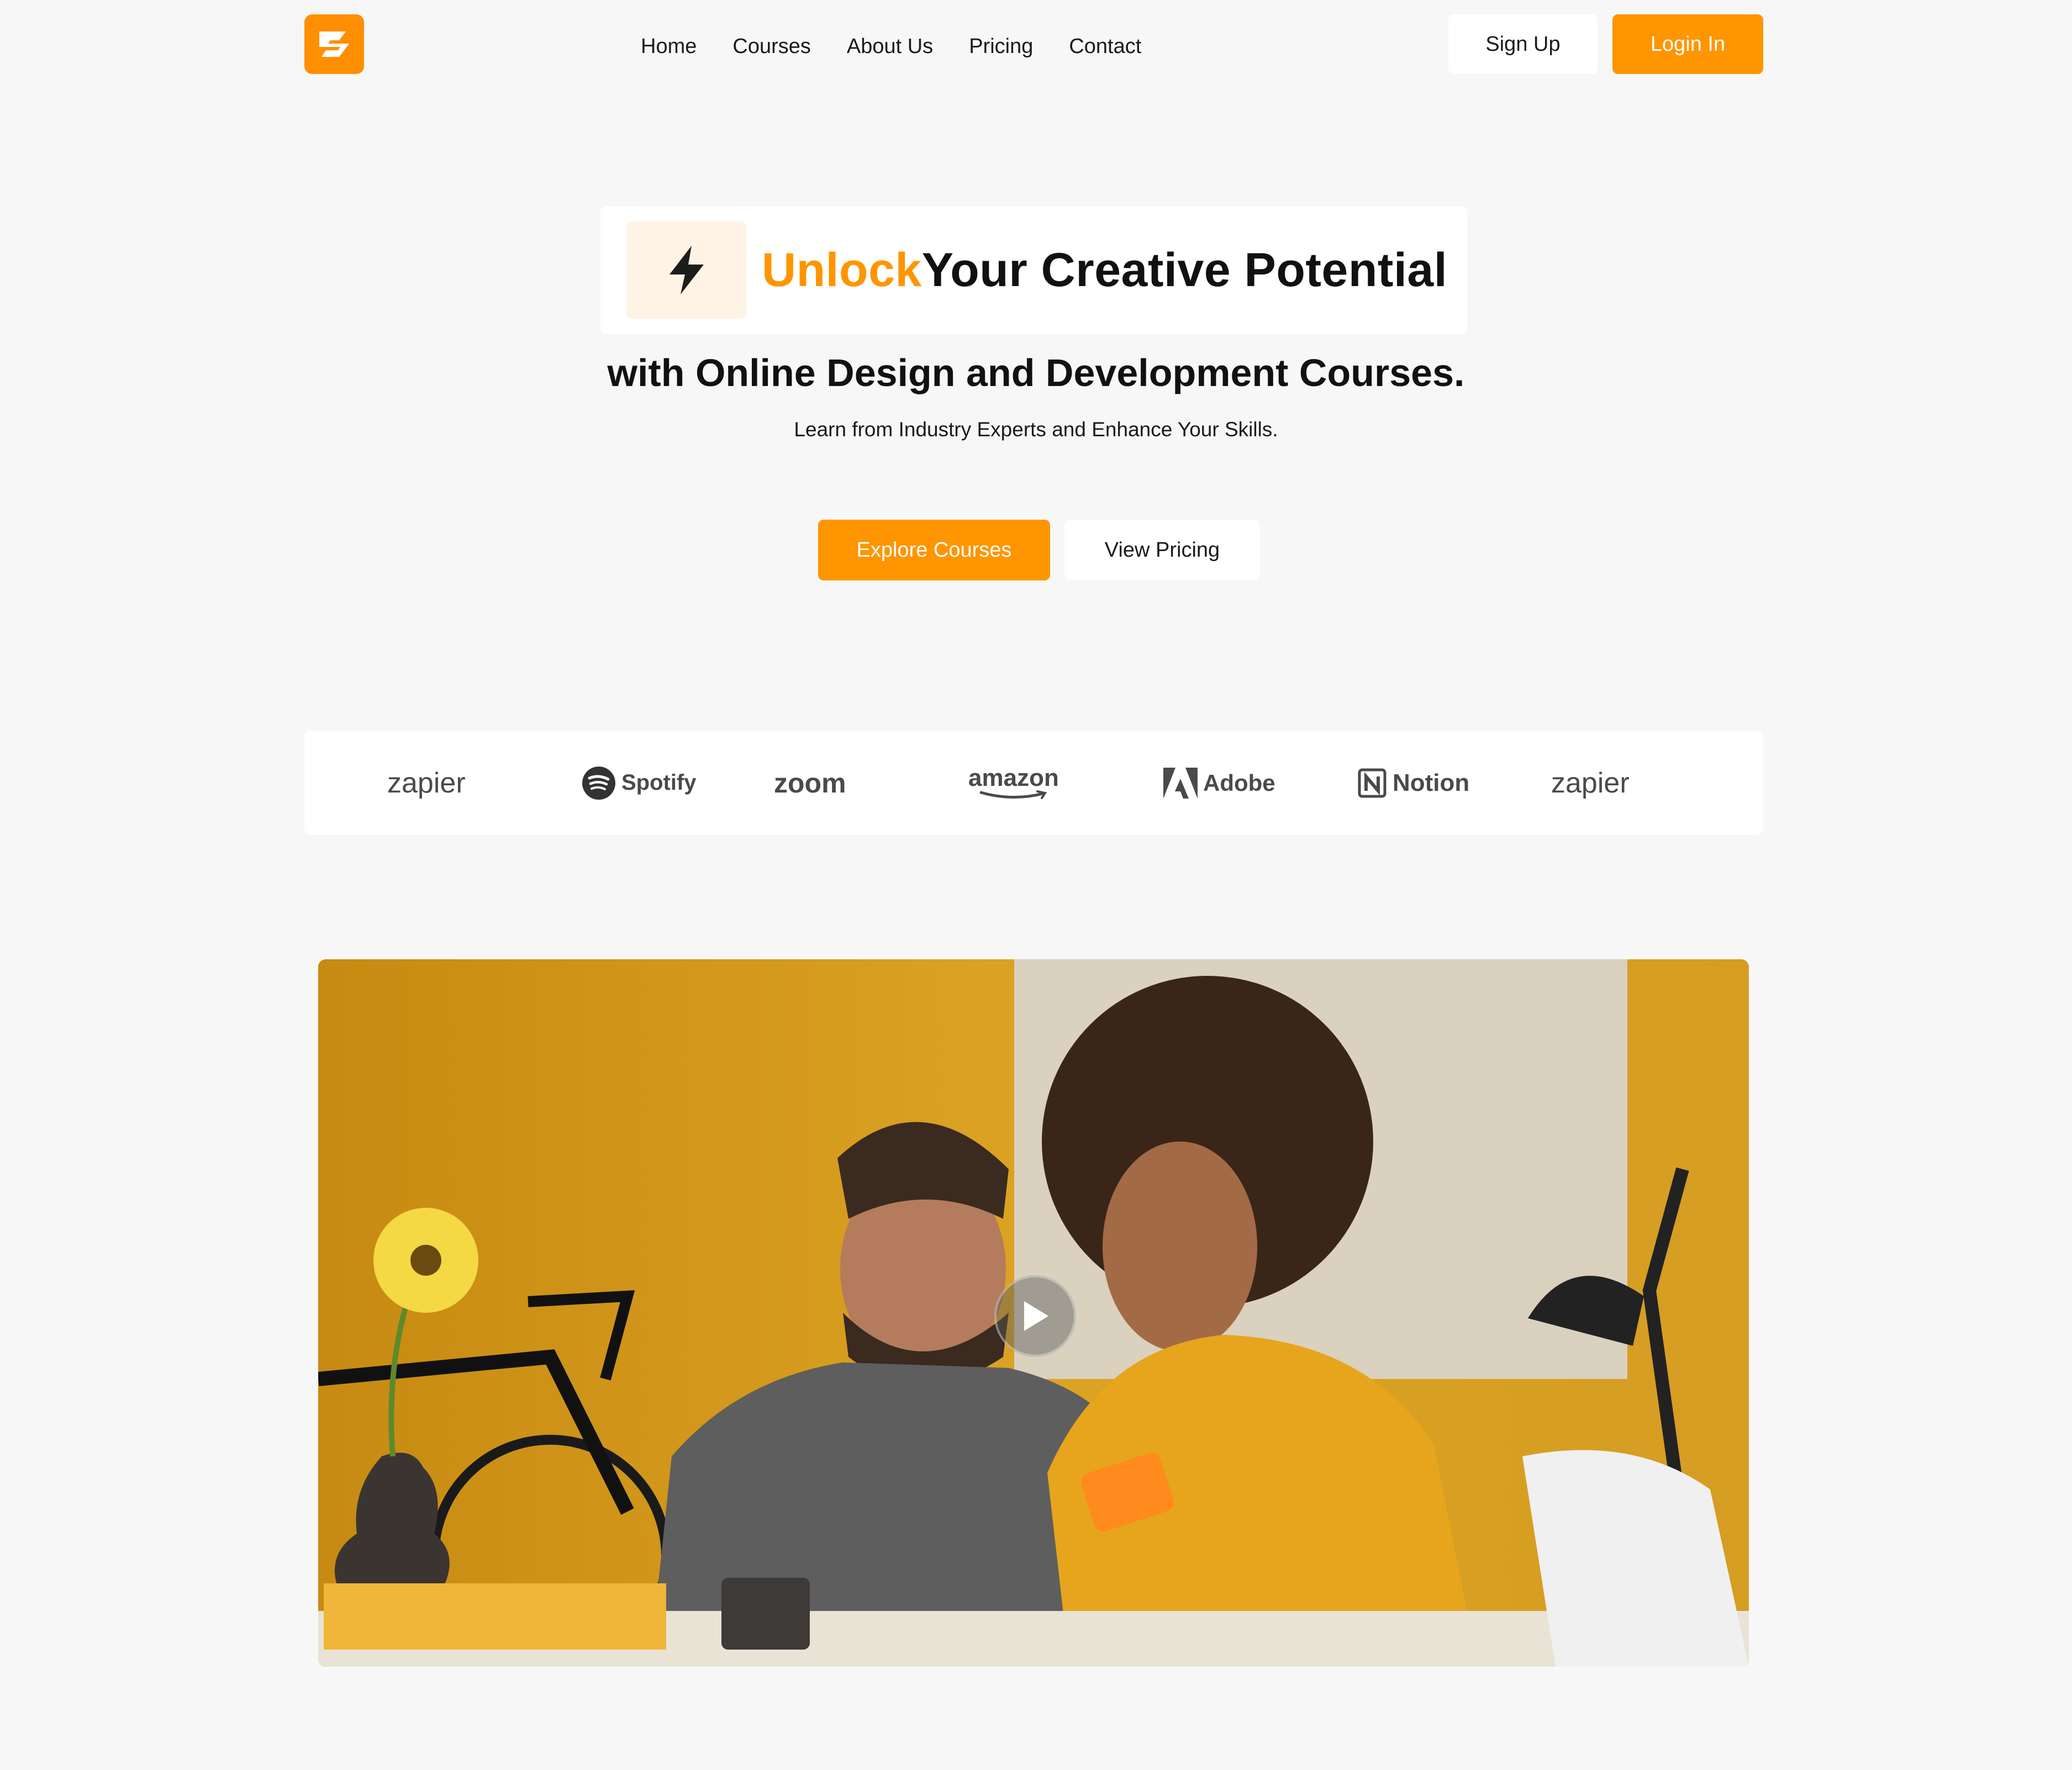 This screenshot has width=2072, height=1770. What do you see at coordinates (669, 47) in the screenshot?
I see `nav-home: Home` at bounding box center [669, 47].